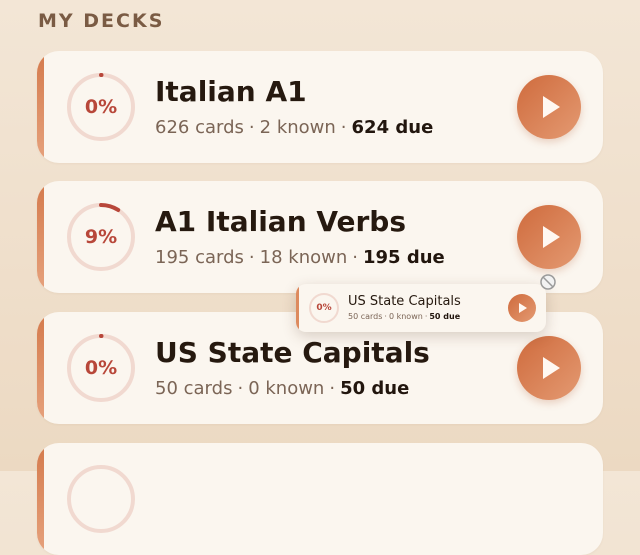  I want to click on progress-percent: 9%, so click(101, 237).